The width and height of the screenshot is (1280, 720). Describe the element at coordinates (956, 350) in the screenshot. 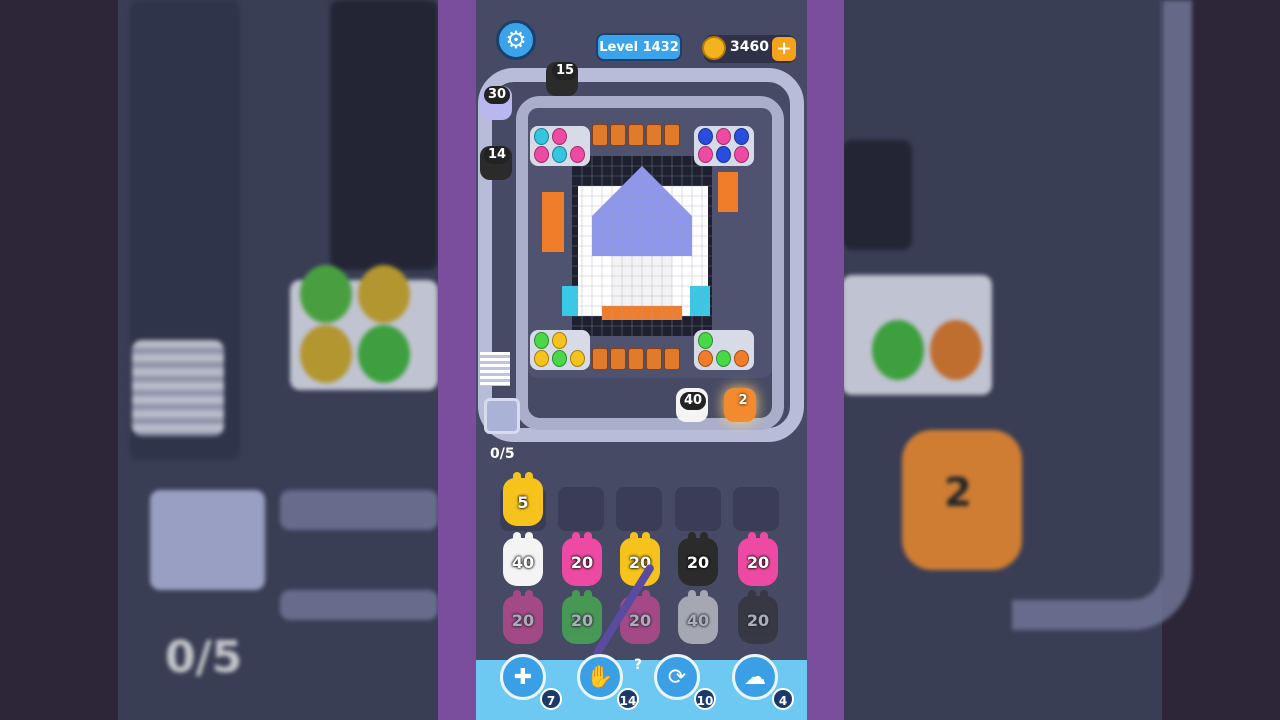

I see `bg-egg-orange-right` at that location.